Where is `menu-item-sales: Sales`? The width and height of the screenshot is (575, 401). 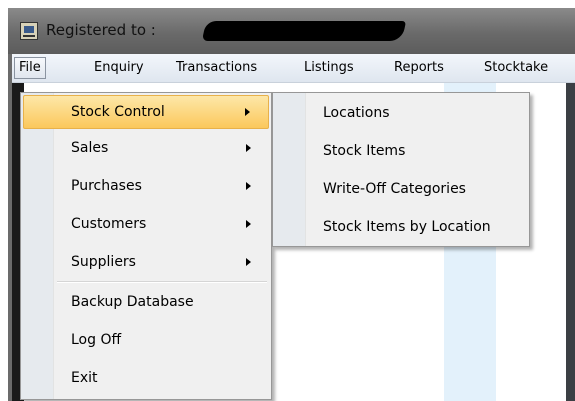 menu-item-sales: Sales is located at coordinates (146, 148).